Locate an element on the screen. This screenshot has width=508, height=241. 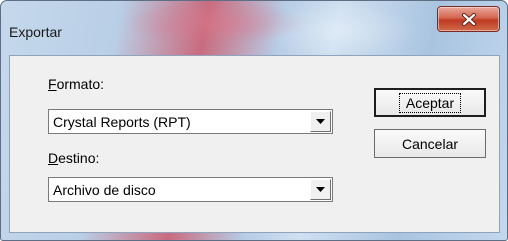
accept-button: Aceptar is located at coordinates (430, 102).